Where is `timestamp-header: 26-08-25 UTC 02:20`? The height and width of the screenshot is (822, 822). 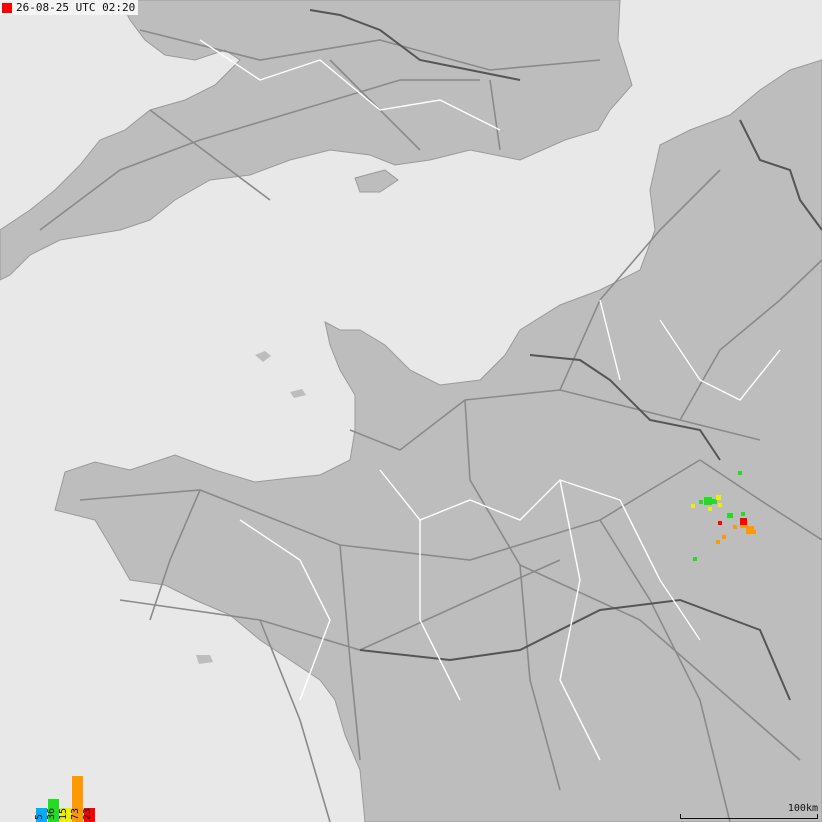
timestamp-header: 26-08-25 UTC 02:20 is located at coordinates (69, 7).